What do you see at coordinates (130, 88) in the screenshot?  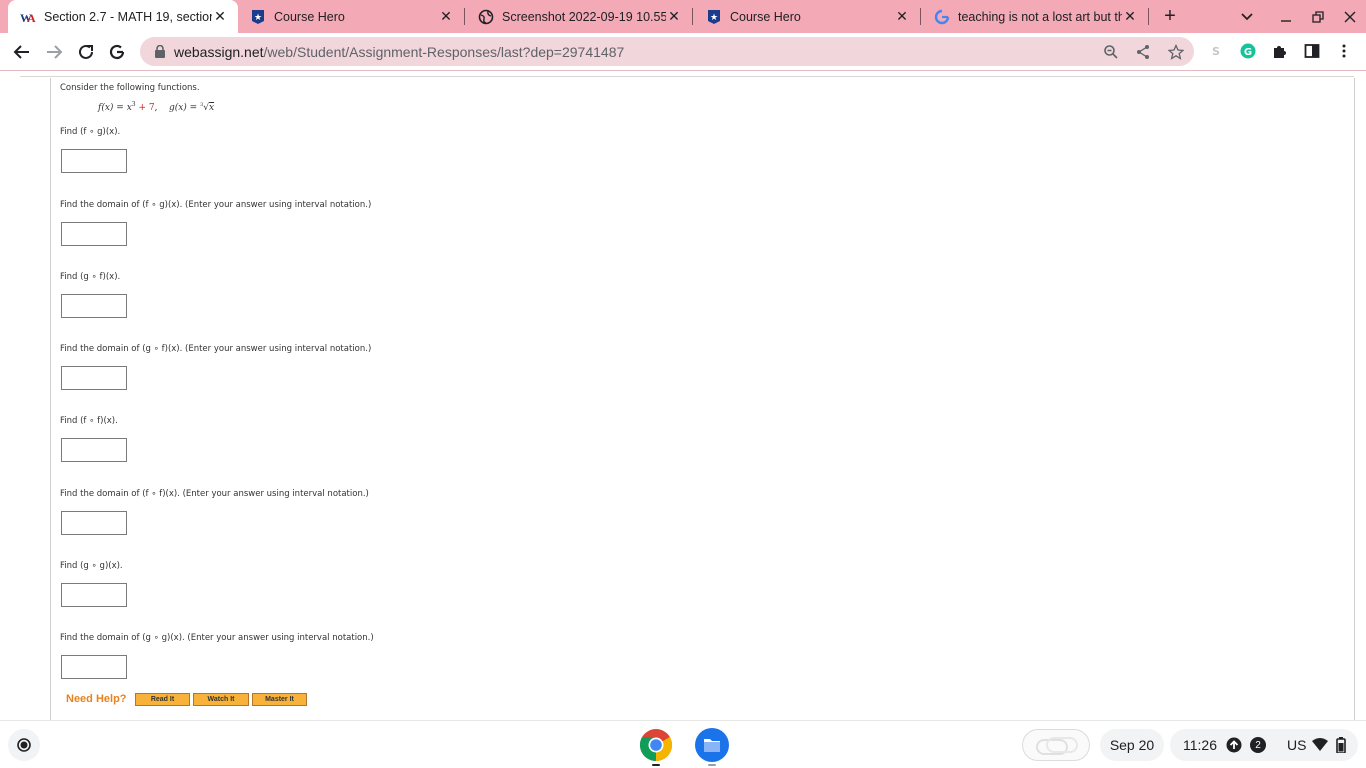 I see `question-intro: Consider the following functions.` at bounding box center [130, 88].